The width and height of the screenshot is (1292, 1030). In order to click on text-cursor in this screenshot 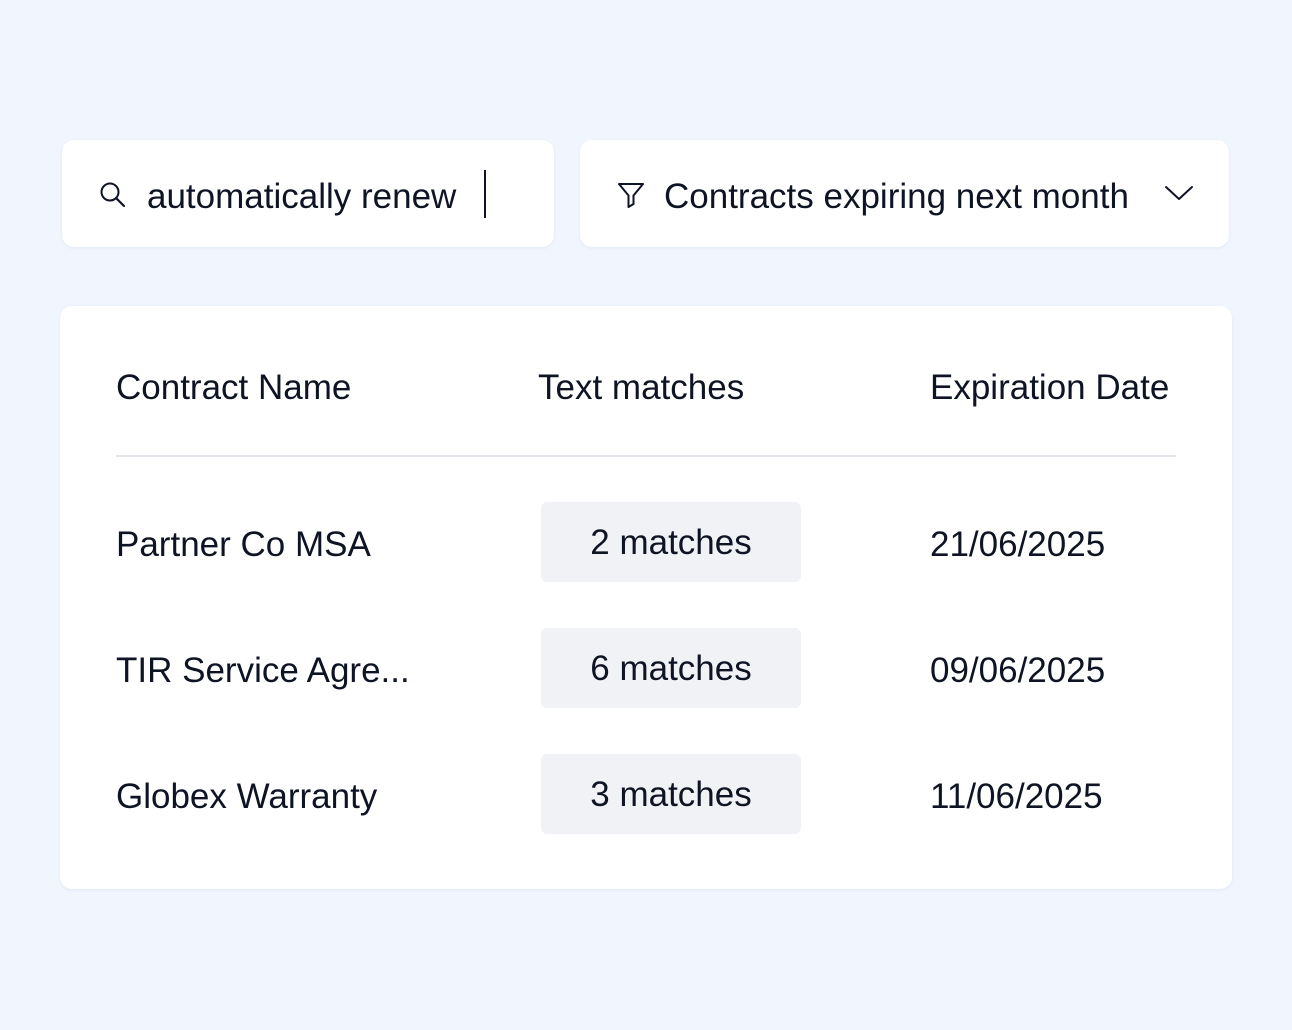, I will do `click(485, 194)`.